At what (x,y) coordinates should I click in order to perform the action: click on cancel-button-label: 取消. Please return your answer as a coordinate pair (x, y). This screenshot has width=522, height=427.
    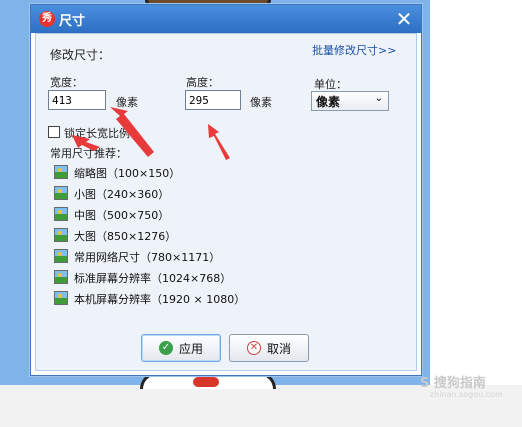
    Looking at the image, I should click on (278, 348).